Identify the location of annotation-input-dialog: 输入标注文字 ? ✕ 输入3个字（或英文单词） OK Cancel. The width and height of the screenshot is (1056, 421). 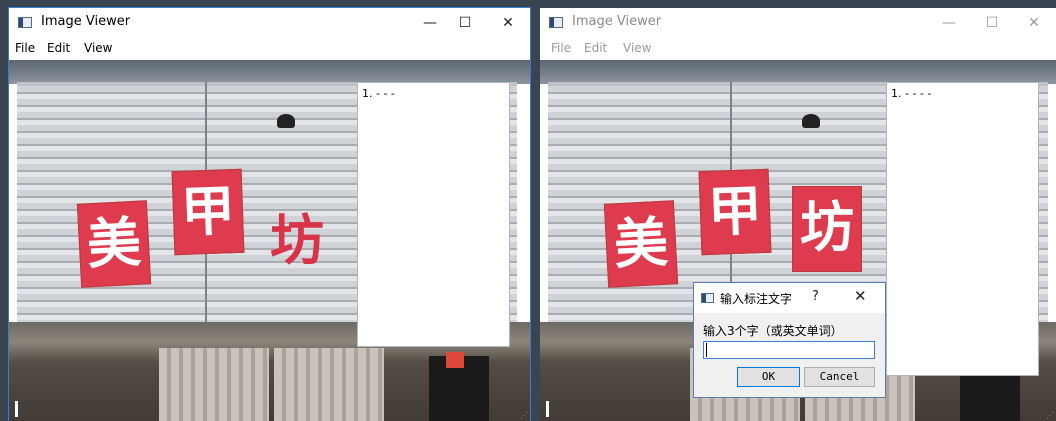
(789, 340).